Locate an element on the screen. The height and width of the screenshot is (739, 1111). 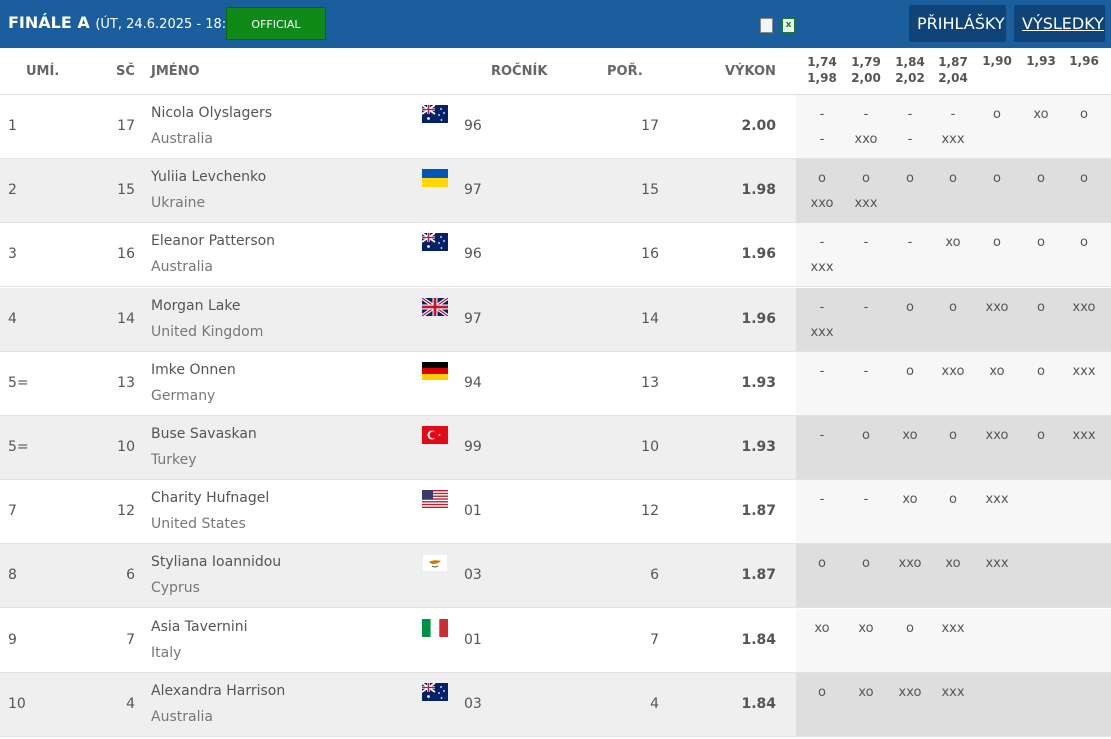
order-cell: 12 is located at coordinates (650, 511).